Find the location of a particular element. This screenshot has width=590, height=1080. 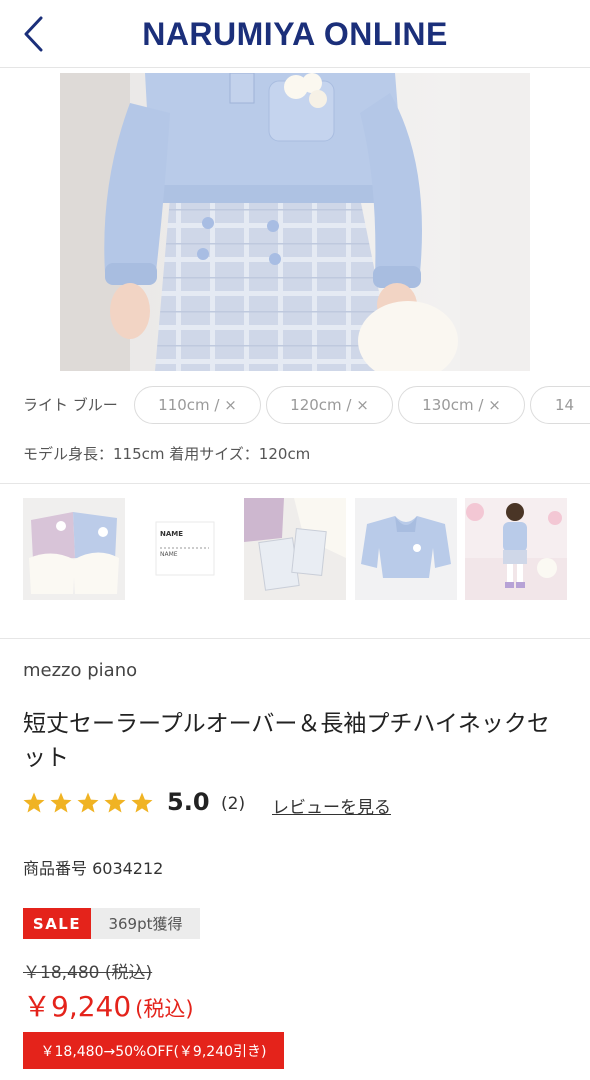

size-option-140: 14 is located at coordinates (560, 405).